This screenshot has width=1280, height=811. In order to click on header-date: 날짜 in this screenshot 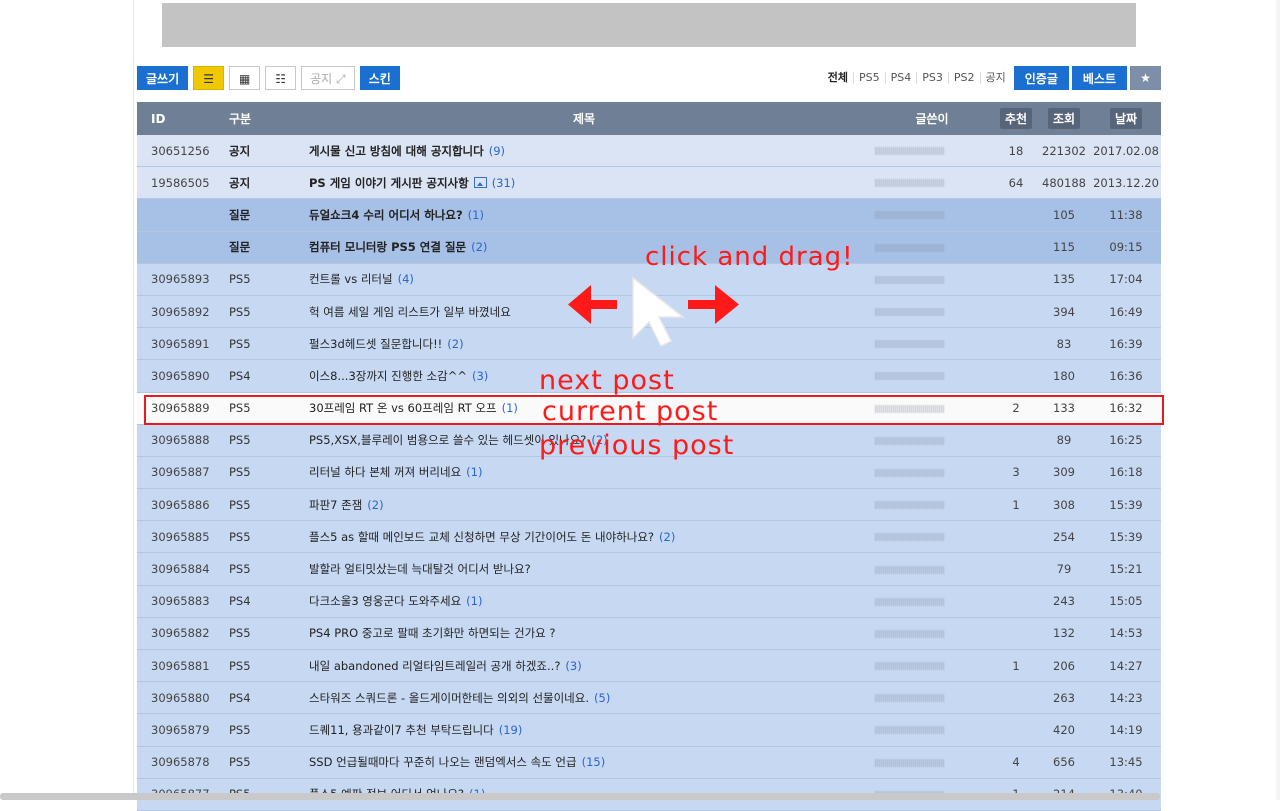, I will do `click(1126, 118)`.